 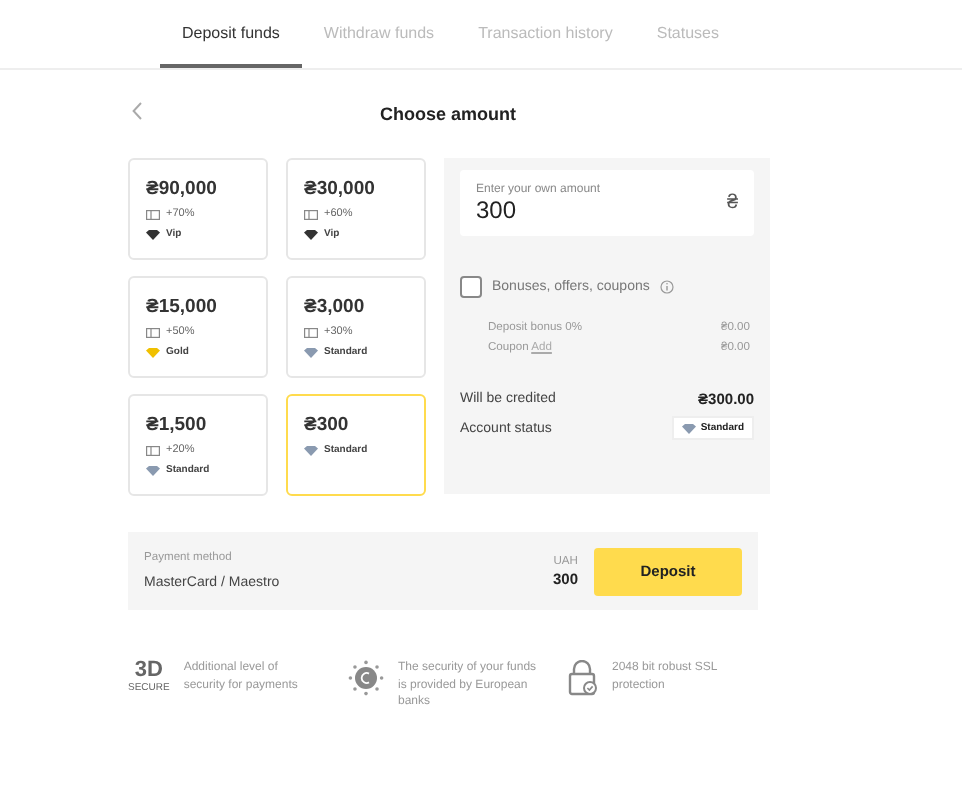 I want to click on info-icon, so click(x=666, y=287).